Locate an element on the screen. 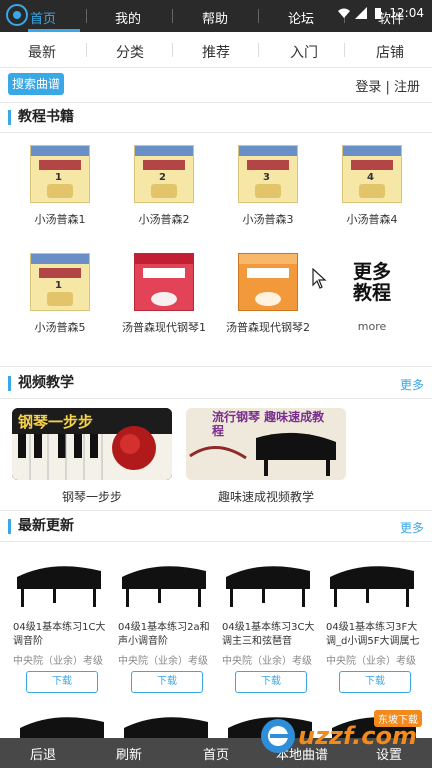 The image size is (432, 768). mouse-cursor-icon is located at coordinates (319, 278).